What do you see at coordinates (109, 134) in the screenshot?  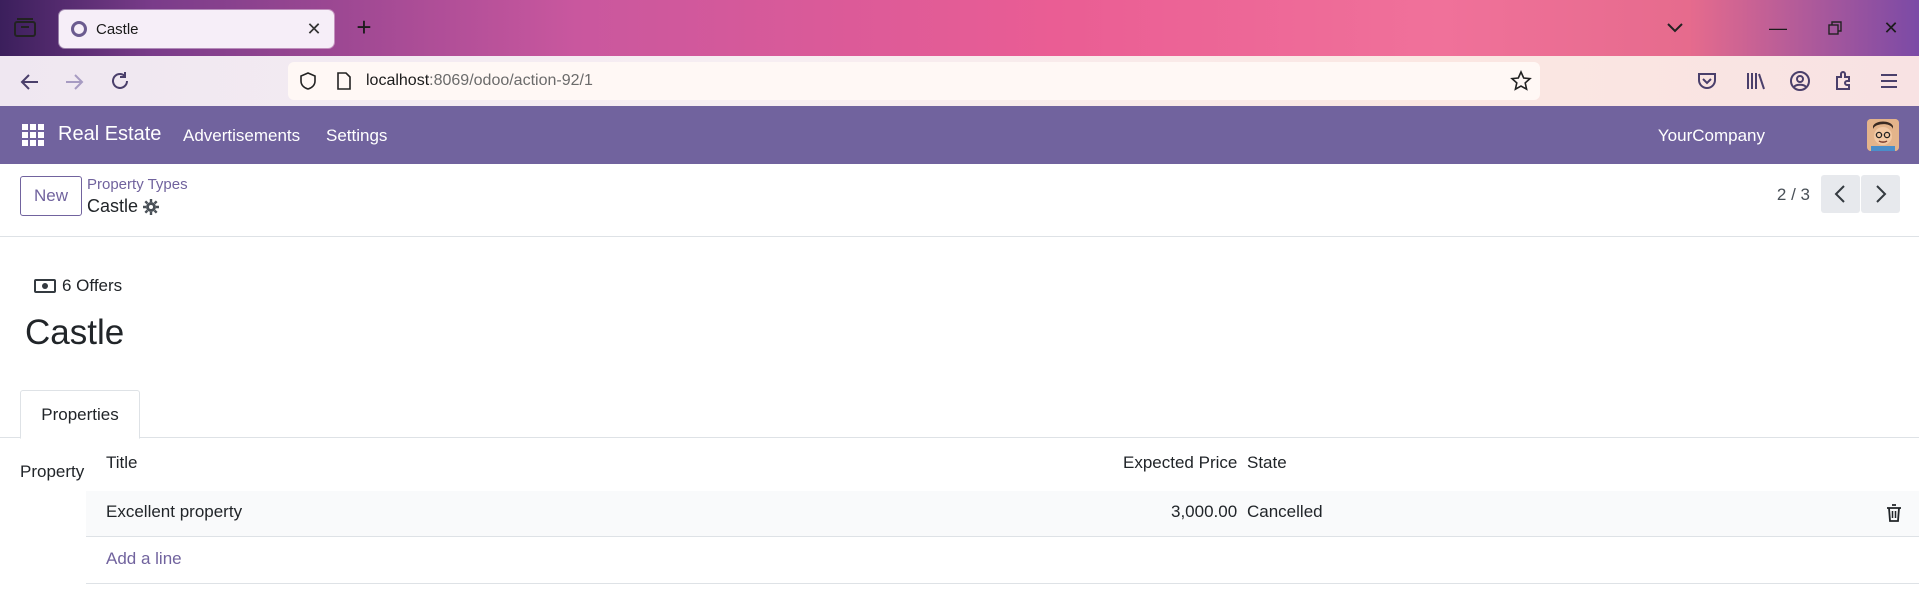 I see `app-brand: Real Estate` at bounding box center [109, 134].